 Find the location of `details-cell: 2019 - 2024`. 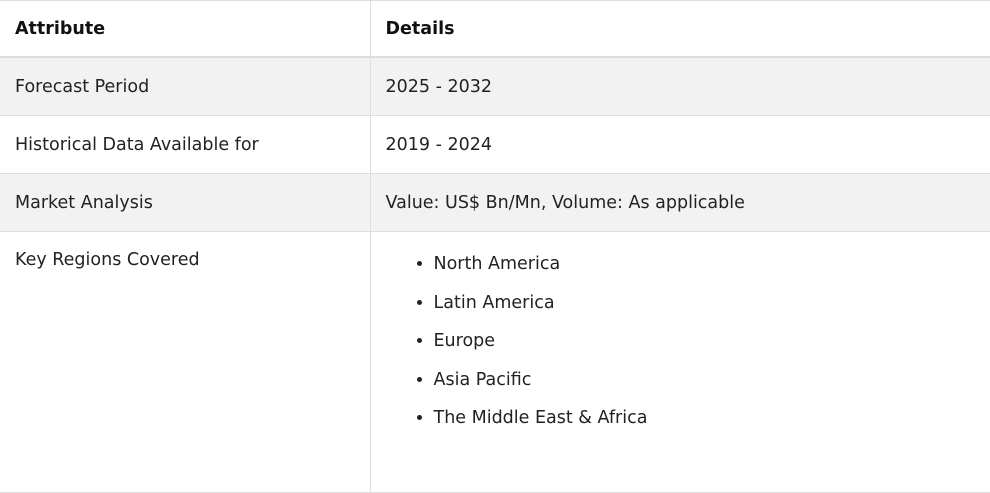

details-cell: 2019 - 2024 is located at coordinates (679, 144).